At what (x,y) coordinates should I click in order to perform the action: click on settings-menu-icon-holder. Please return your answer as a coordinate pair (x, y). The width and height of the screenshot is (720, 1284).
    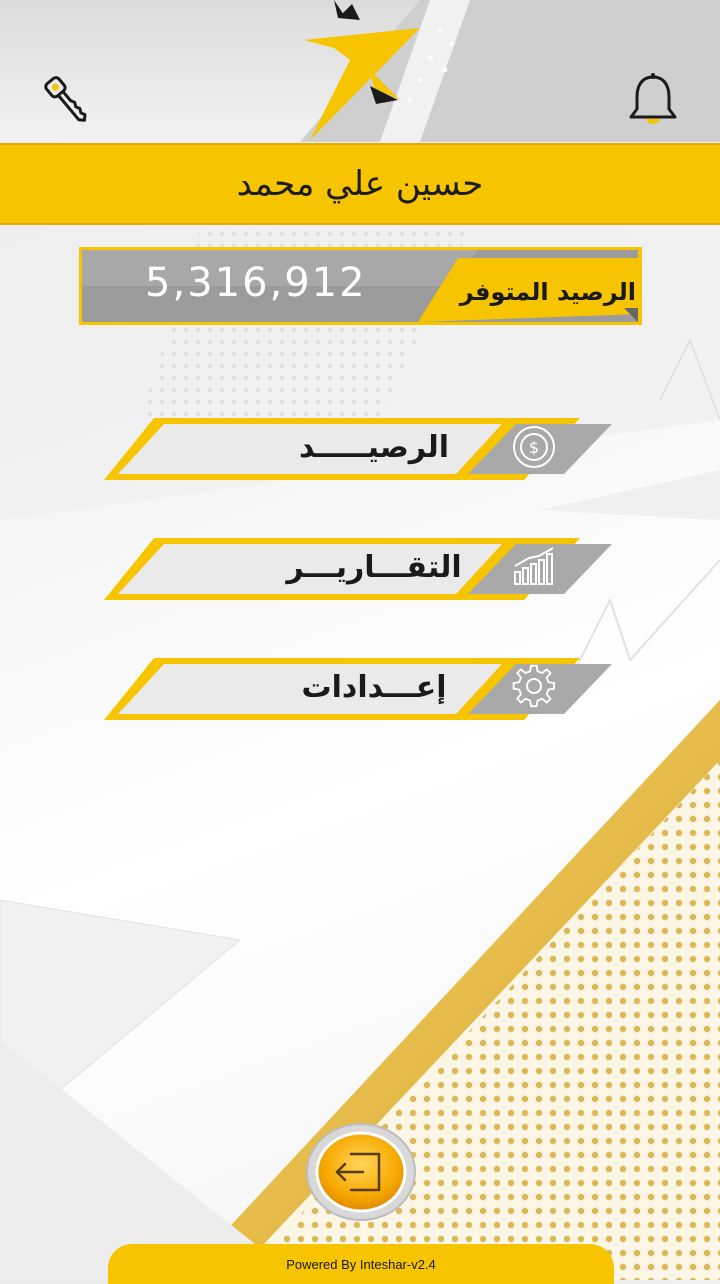
    Looking at the image, I should click on (539, 687).